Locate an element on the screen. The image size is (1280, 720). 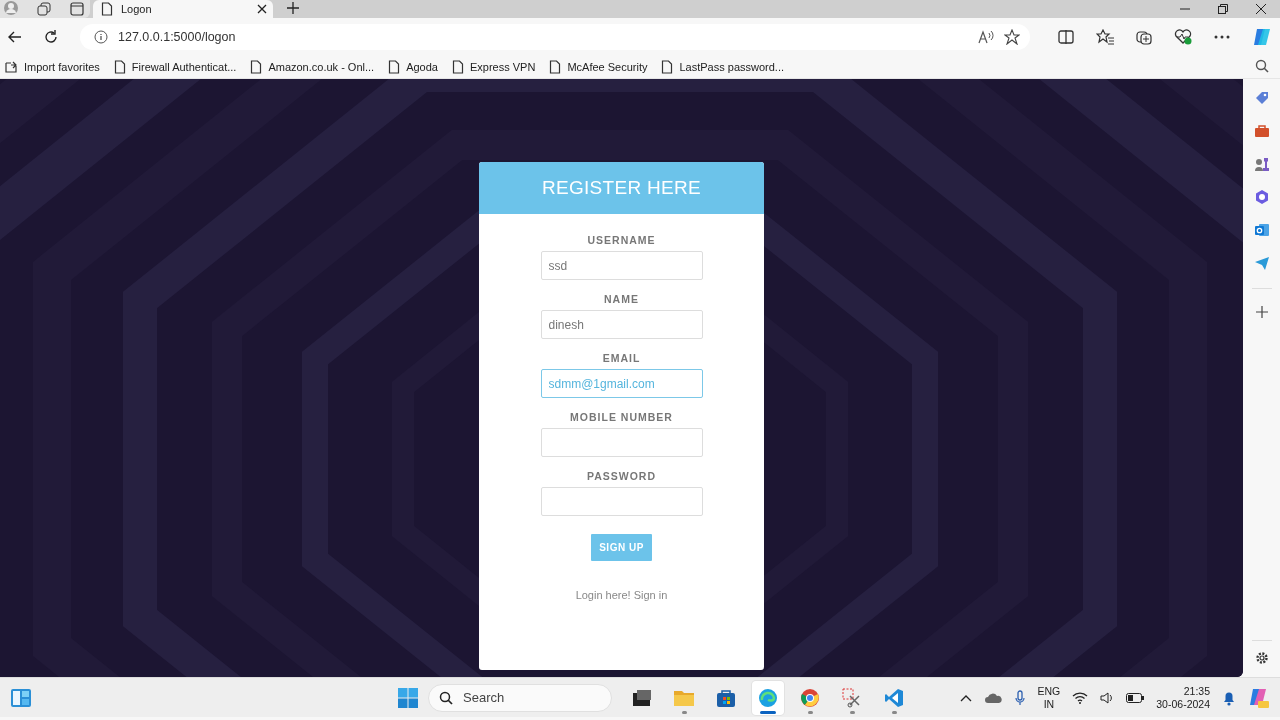
swirl-logo-icon is located at coordinates (768, 697).